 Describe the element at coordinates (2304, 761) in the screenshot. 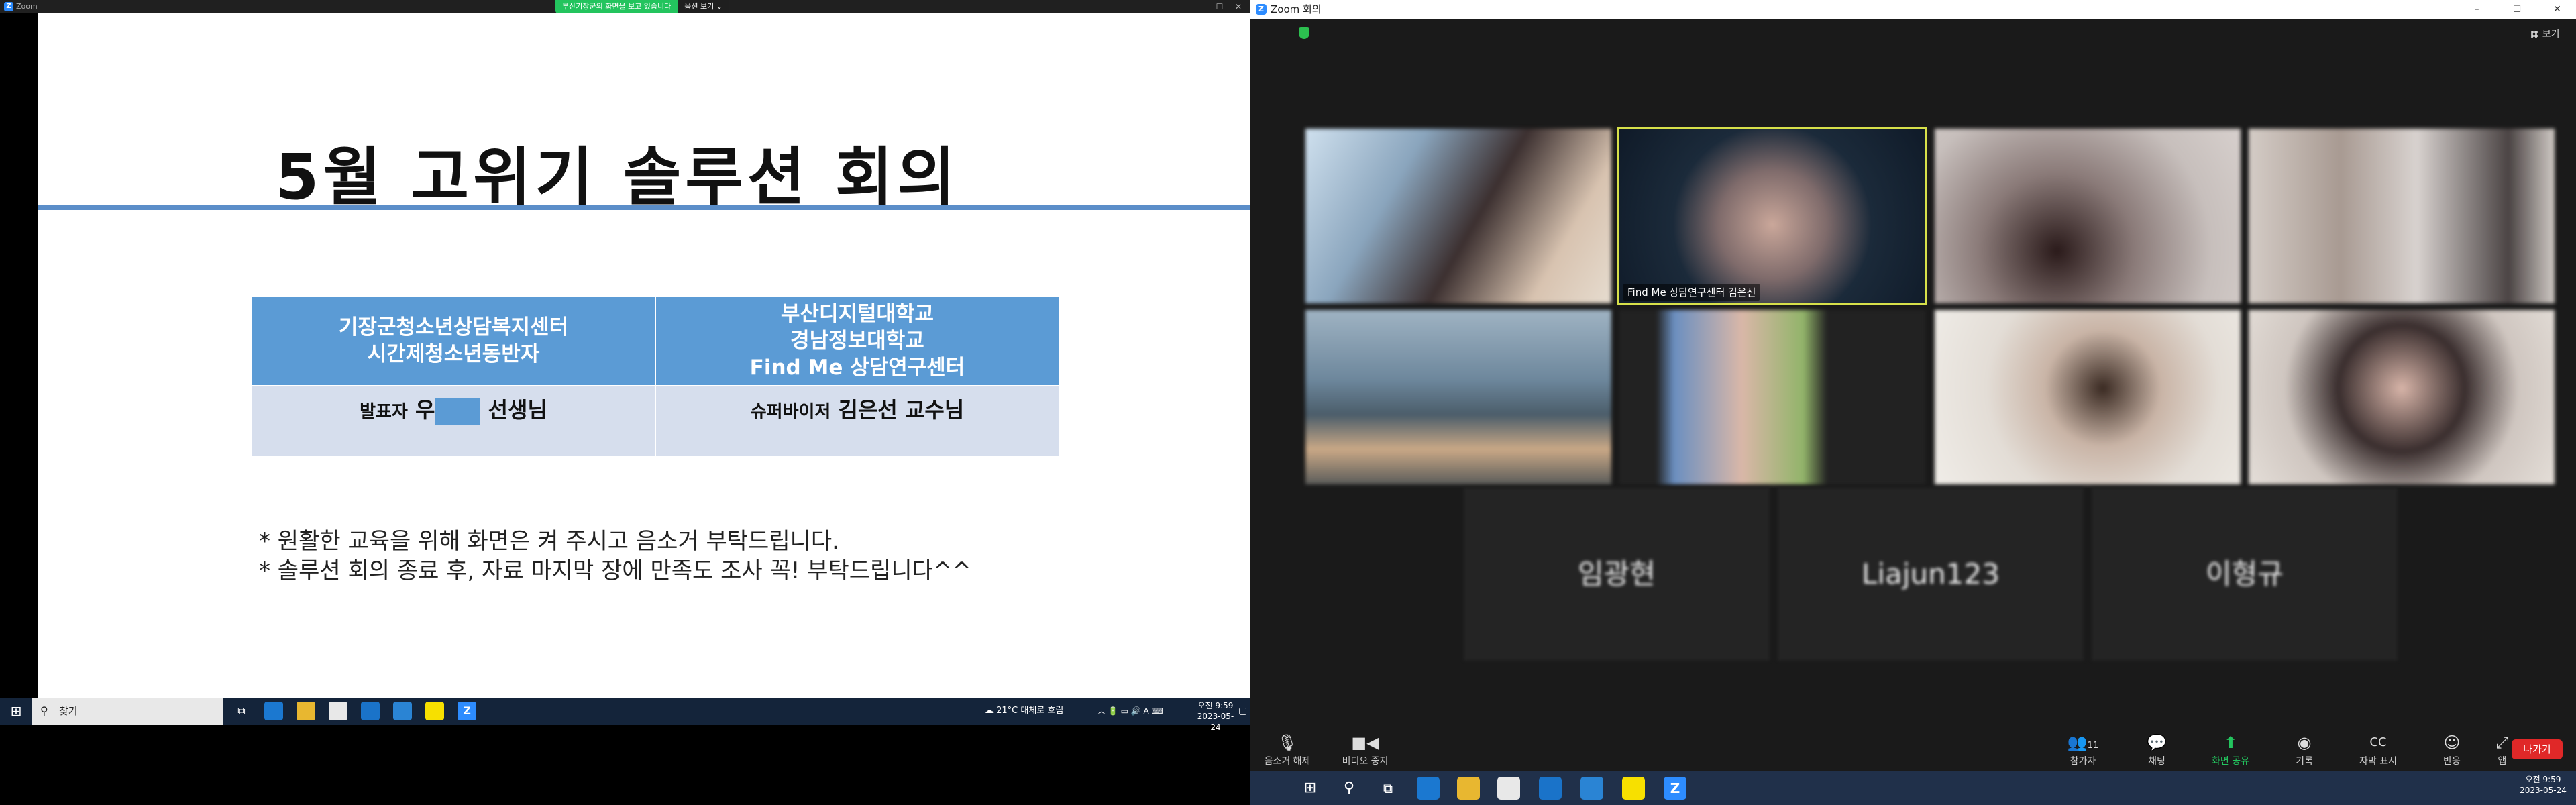

I see `record-label: 기록` at that location.